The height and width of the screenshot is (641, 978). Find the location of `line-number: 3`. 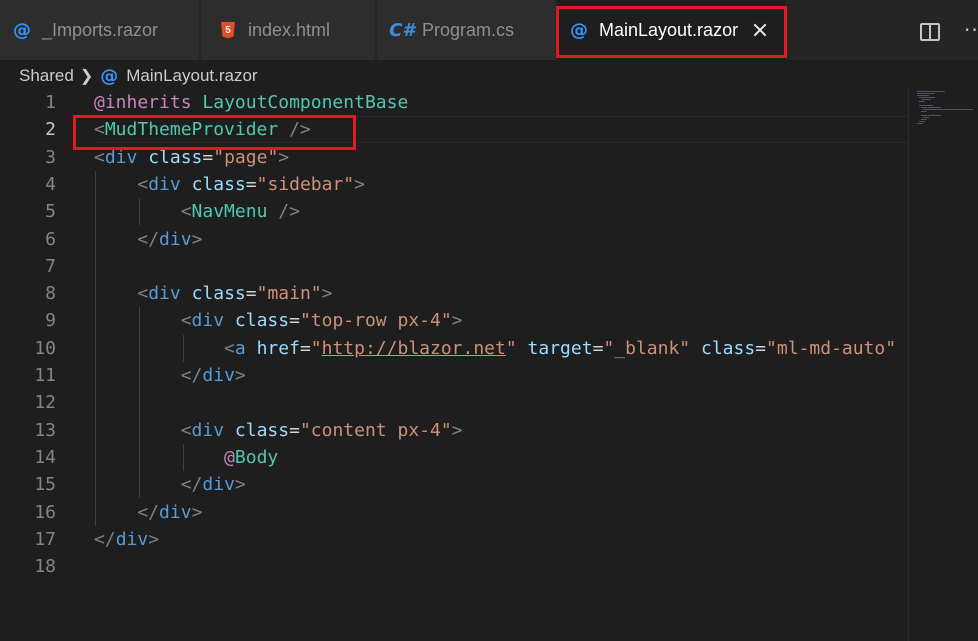

line-number: 3 is located at coordinates (50, 157).